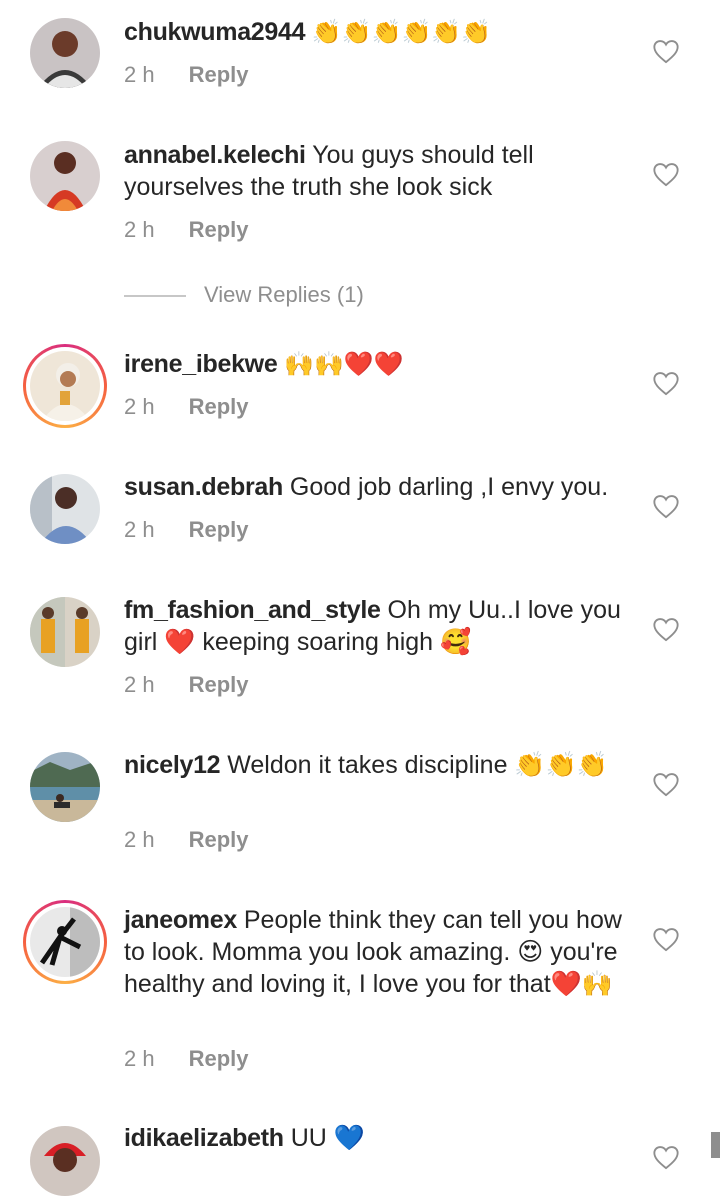 The image size is (720, 1196). What do you see at coordinates (155, 296) in the screenshot?
I see `divider` at bounding box center [155, 296].